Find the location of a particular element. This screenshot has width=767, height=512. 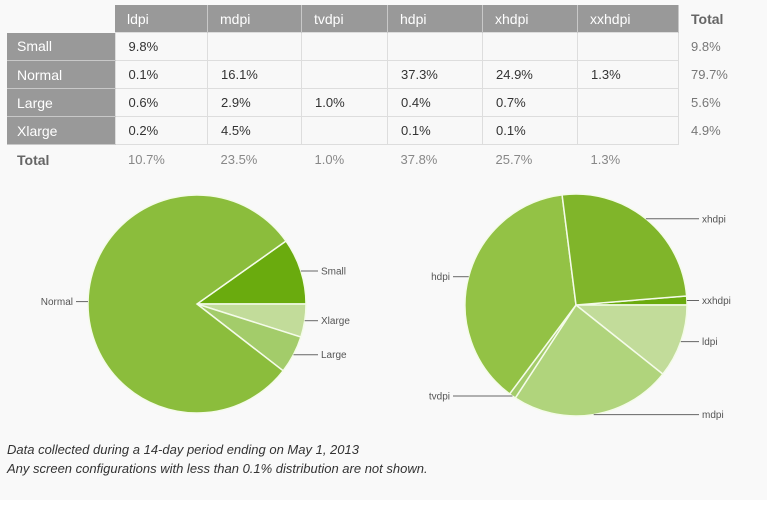

slice-label: Large is located at coordinates (334, 355).